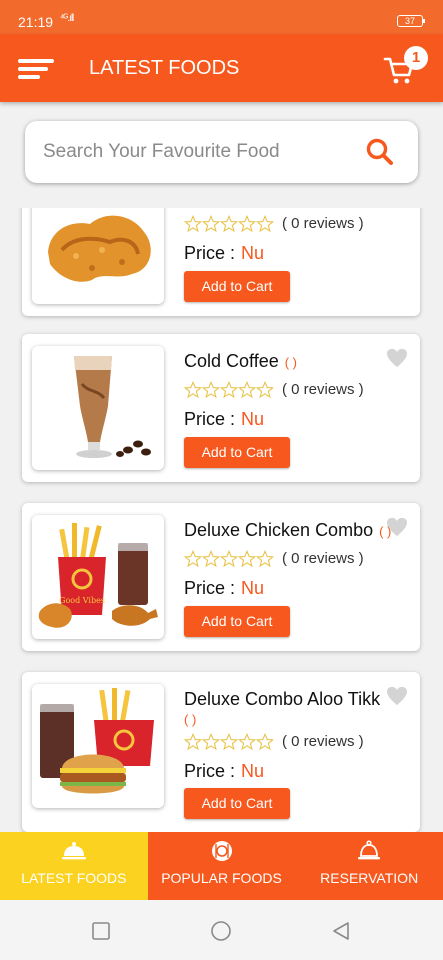 This screenshot has width=443, height=960. Describe the element at coordinates (67, 18) in the screenshot. I see `signal-icon: ⁴ᴳ.ıll` at that location.